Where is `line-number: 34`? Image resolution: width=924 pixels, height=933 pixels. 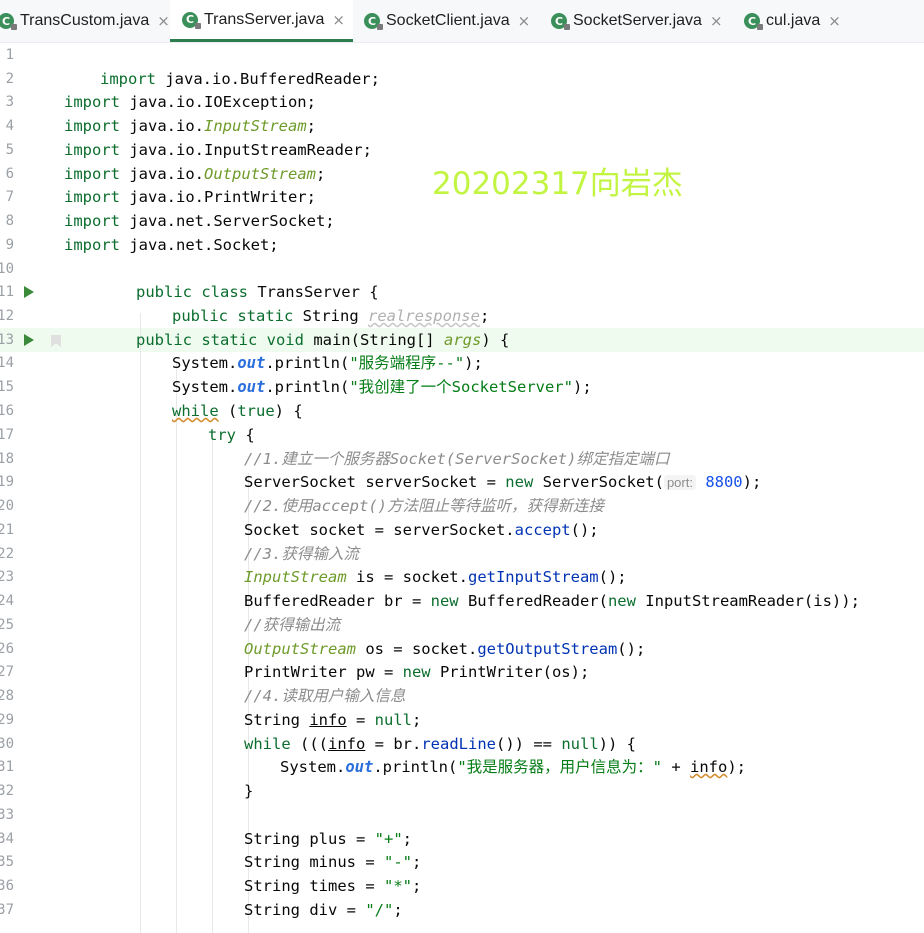
line-number: 34 is located at coordinates (7, 839).